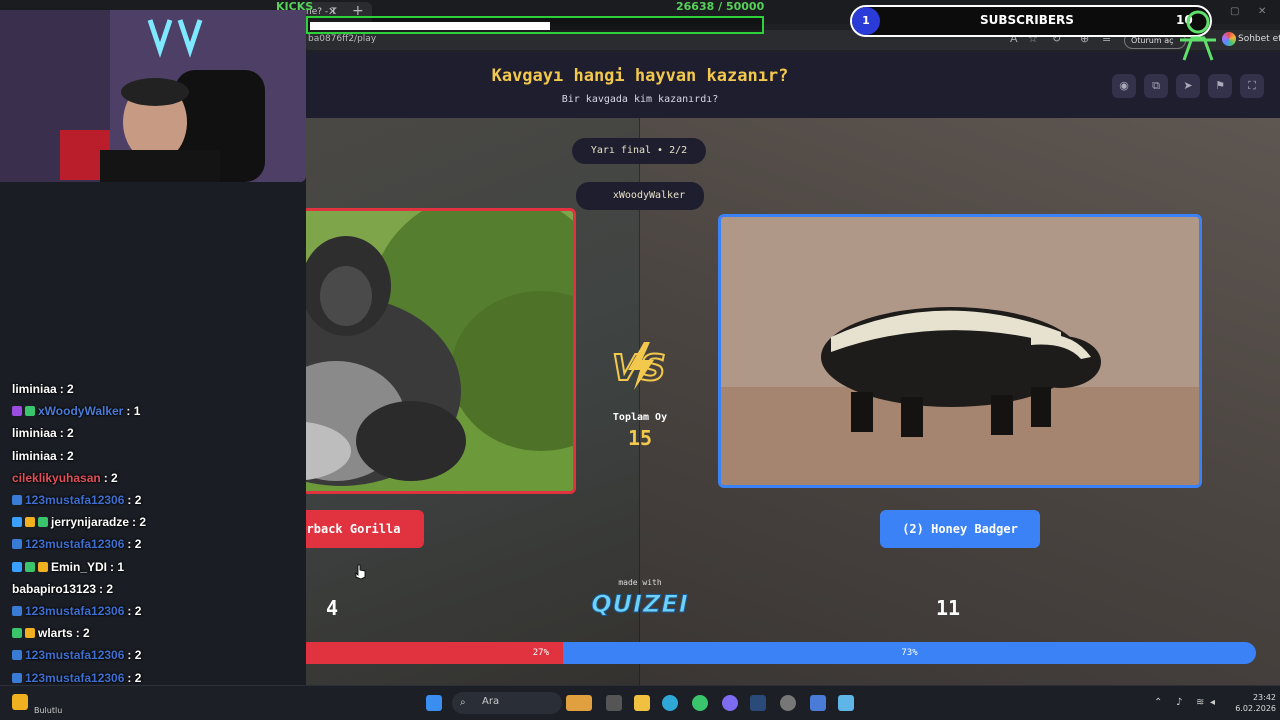  What do you see at coordinates (788, 703) in the screenshot?
I see `obs-icon` at bounding box center [788, 703].